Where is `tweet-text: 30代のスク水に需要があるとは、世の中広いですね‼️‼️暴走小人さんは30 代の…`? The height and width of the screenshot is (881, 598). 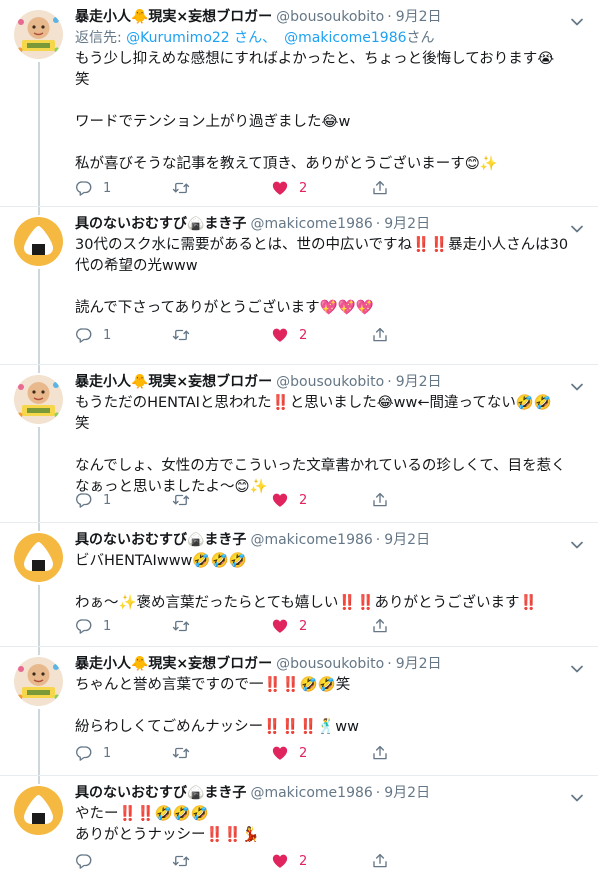 tweet-text: 30代のスク水に需要があるとは、世の中広いですね‼️‼️暴走小人さんは30 代の… is located at coordinates (330, 277).